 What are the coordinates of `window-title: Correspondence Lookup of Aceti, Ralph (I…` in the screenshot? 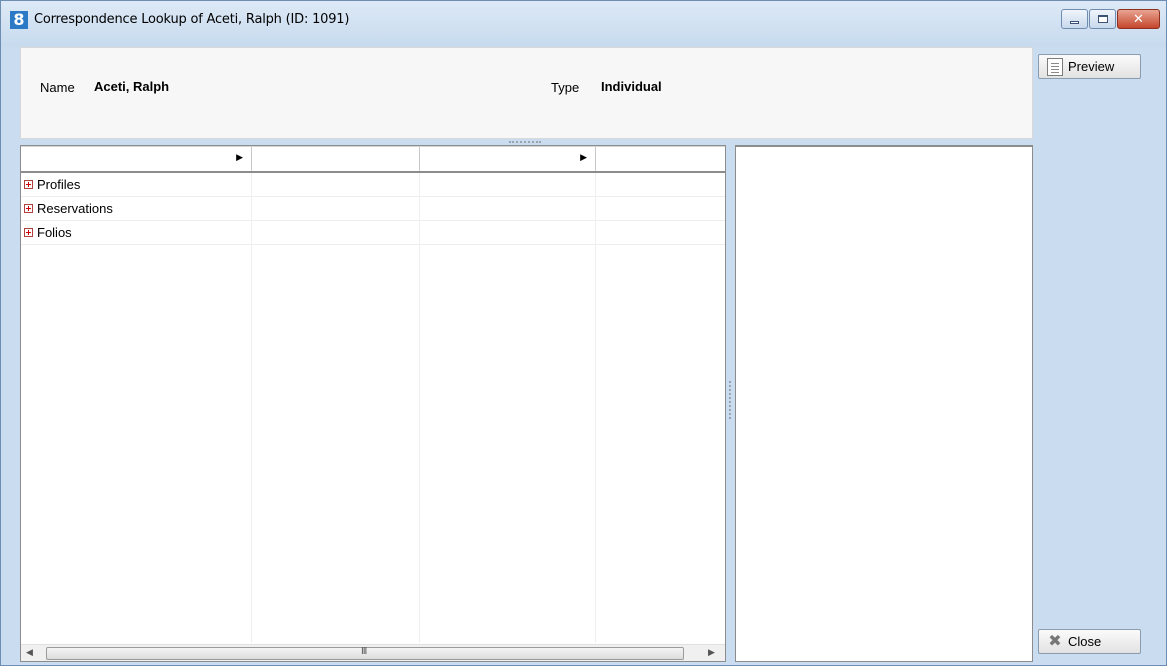 It's located at (192, 19).